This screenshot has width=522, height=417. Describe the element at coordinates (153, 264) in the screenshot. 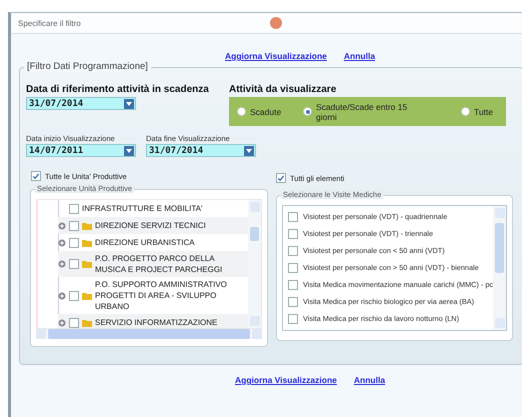

I see `tree-item: P.O. PROGETTO PARCO DELLA MUSICA E PROJECT PARCHEGGI` at that location.